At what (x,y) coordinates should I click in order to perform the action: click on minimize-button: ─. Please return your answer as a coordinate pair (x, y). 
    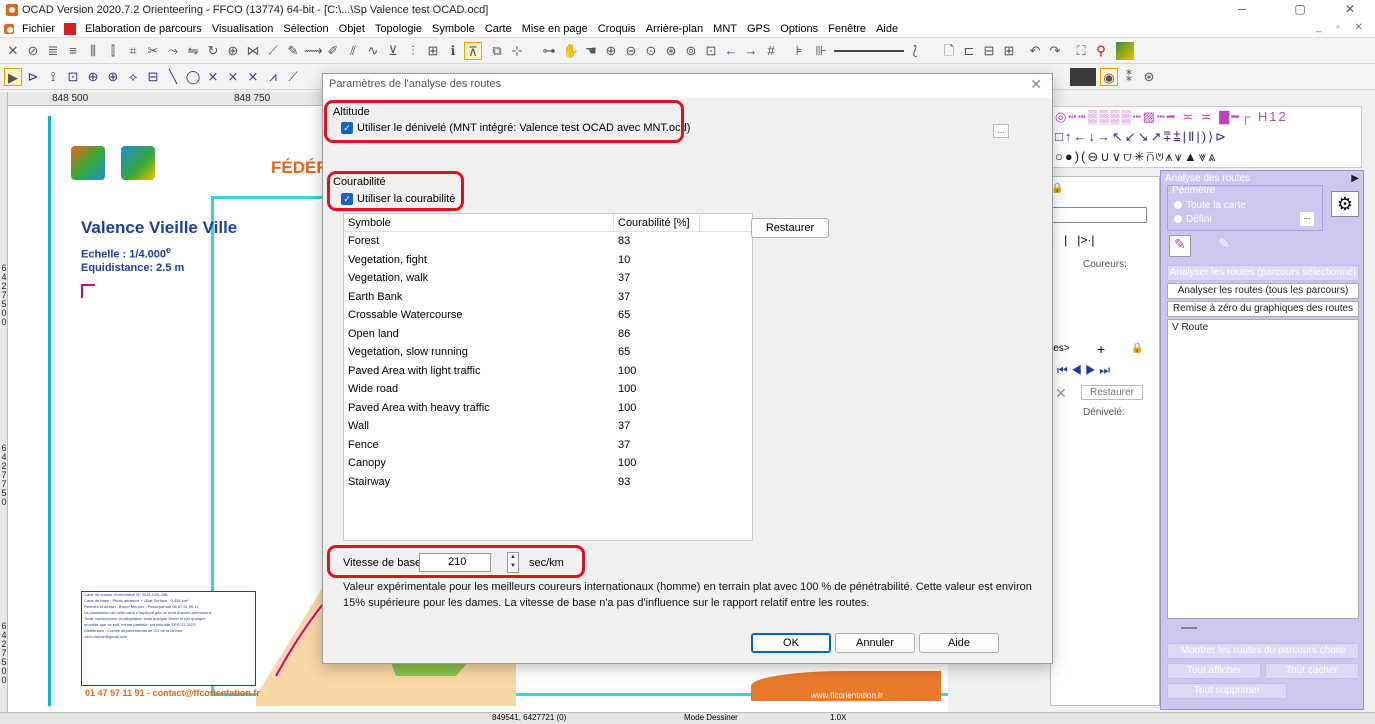
    Looking at the image, I should click on (1242, 10).